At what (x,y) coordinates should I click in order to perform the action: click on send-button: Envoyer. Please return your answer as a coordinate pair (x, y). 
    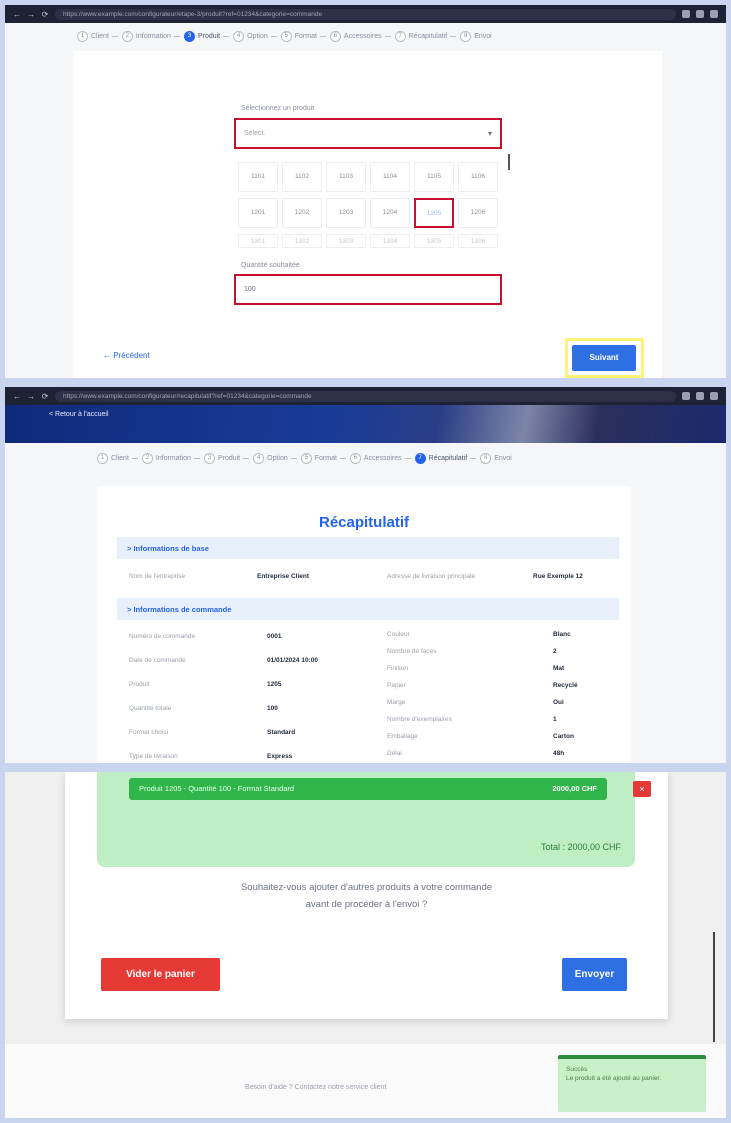
    Looking at the image, I should click on (594, 974).